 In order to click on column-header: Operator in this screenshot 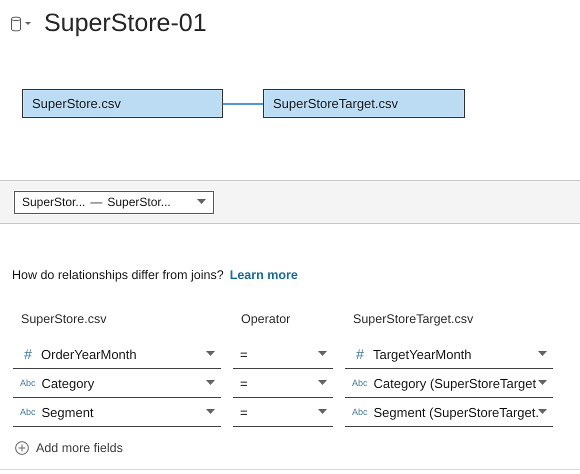, I will do `click(266, 320)`.